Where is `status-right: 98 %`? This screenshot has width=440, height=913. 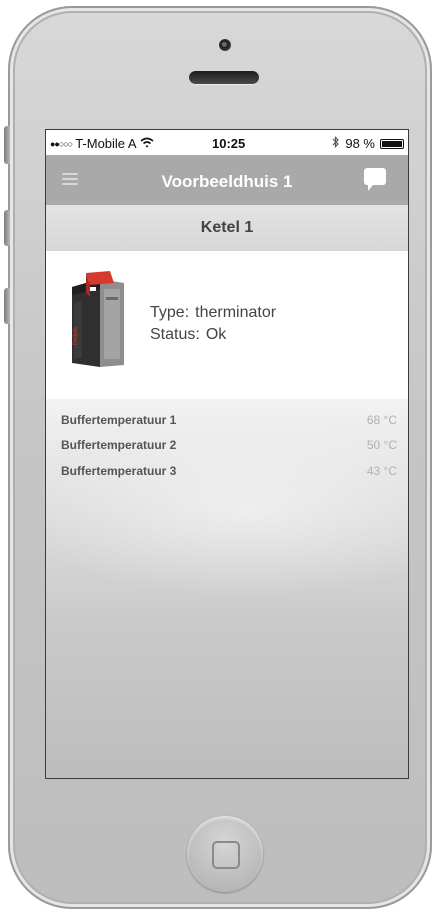
status-right: 98 % is located at coordinates (368, 143).